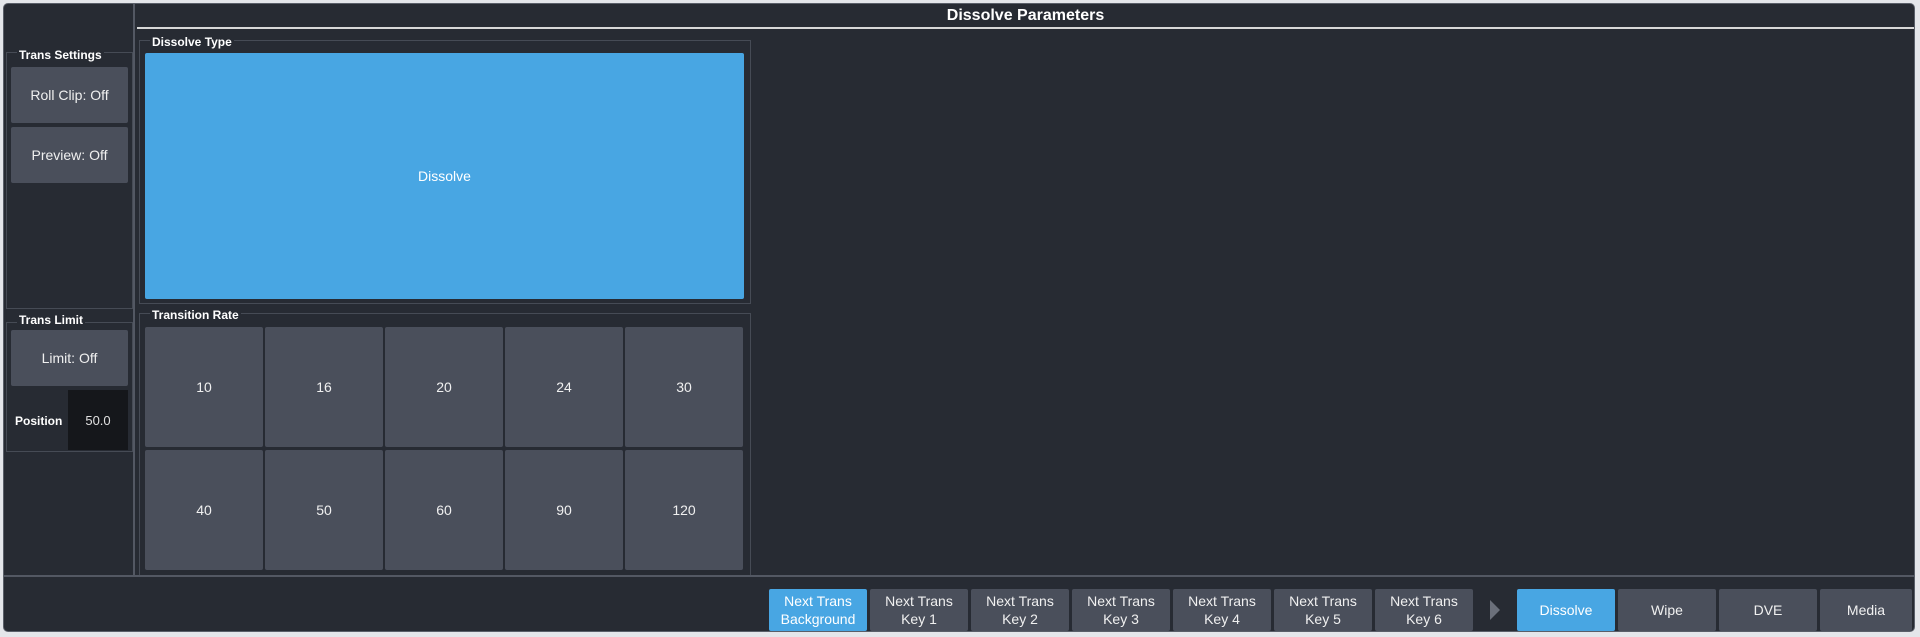  I want to click on next-trans-target: Key 3, so click(1121, 619).